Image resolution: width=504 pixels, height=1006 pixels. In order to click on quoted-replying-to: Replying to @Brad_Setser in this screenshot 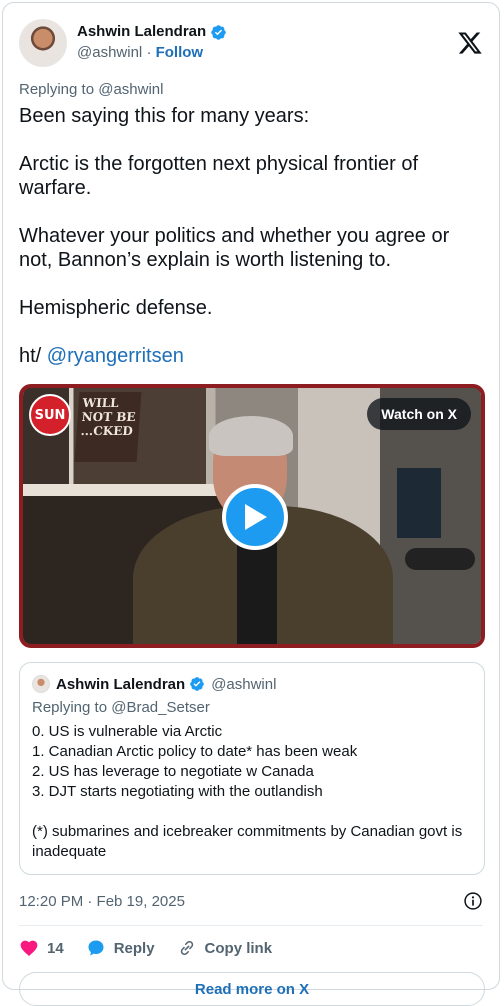, I will do `click(121, 707)`.